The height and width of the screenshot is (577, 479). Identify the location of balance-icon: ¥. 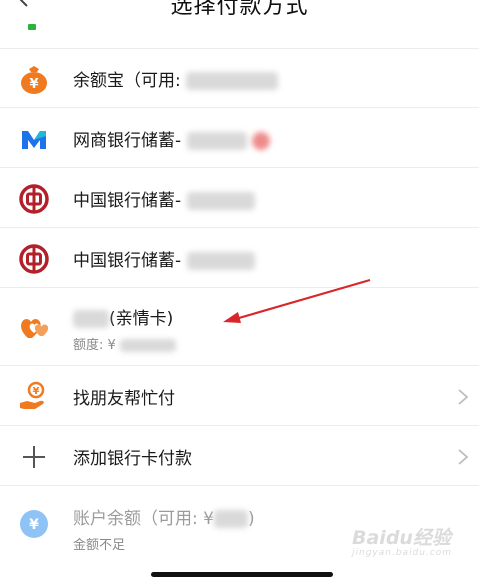
(34, 524).